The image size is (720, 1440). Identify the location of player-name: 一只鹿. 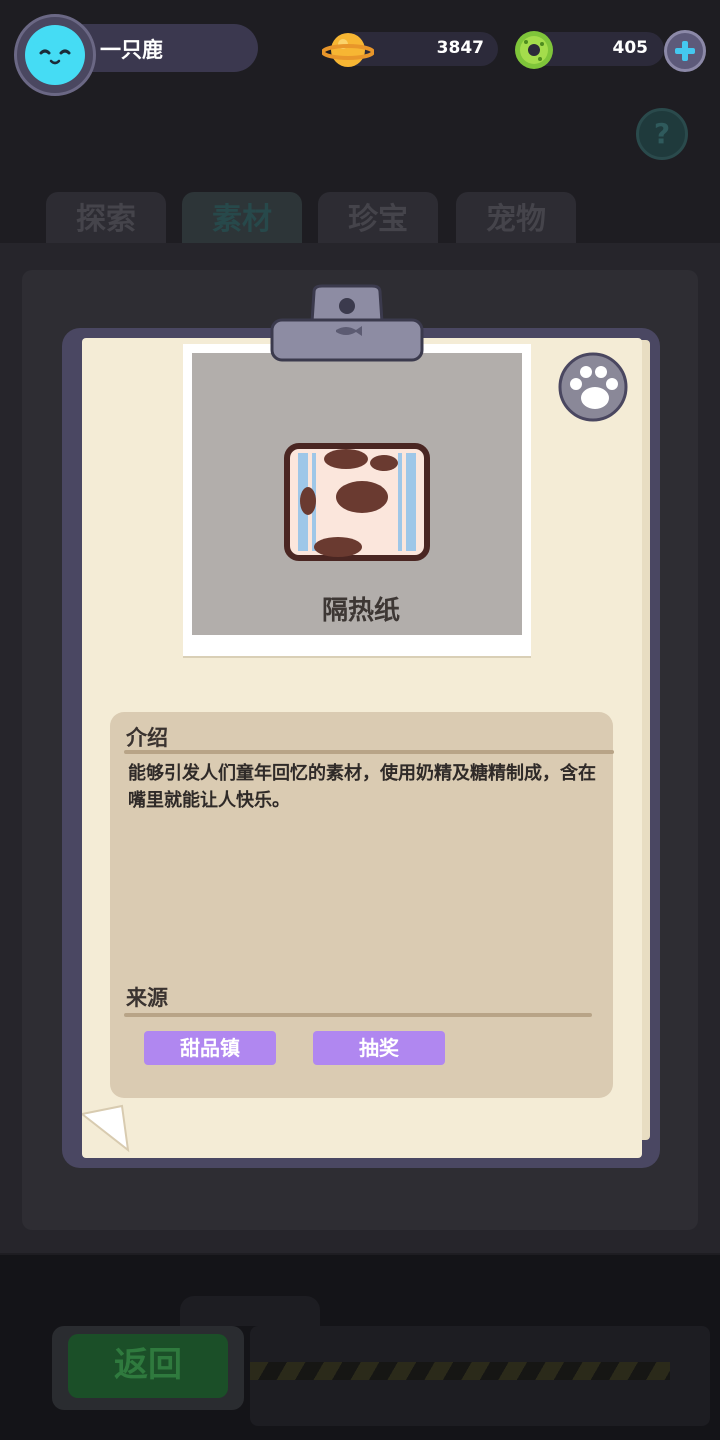
(131, 50).